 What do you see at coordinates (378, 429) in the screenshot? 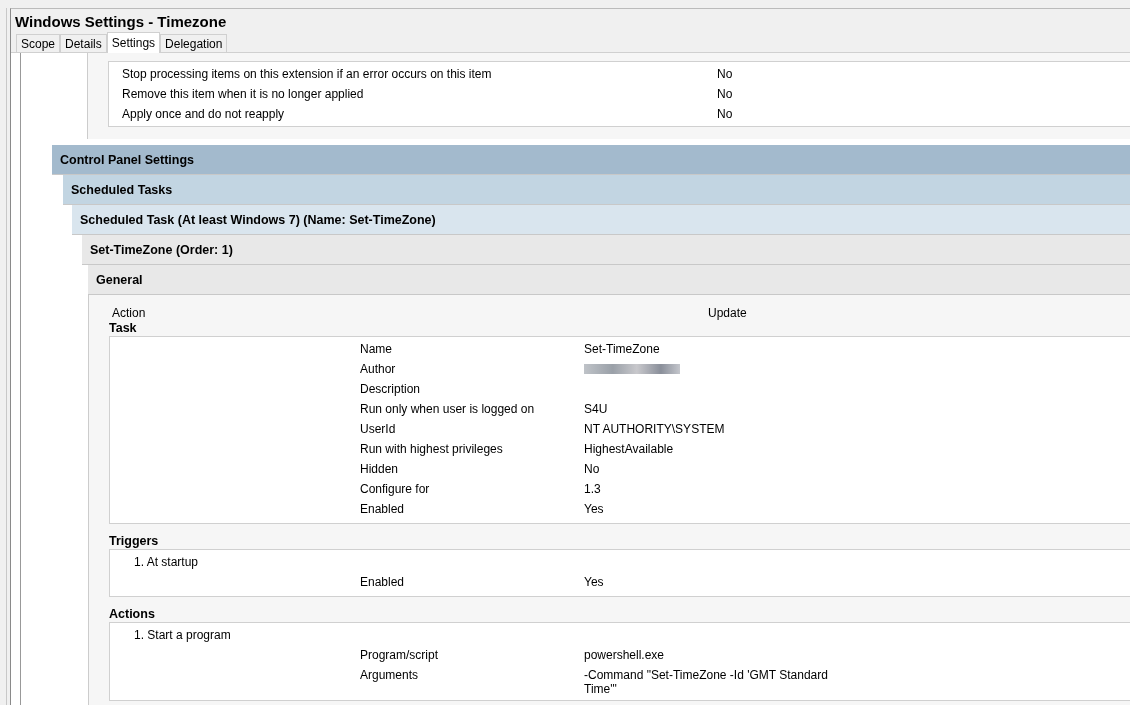
I see `field-label: UserId` at bounding box center [378, 429].